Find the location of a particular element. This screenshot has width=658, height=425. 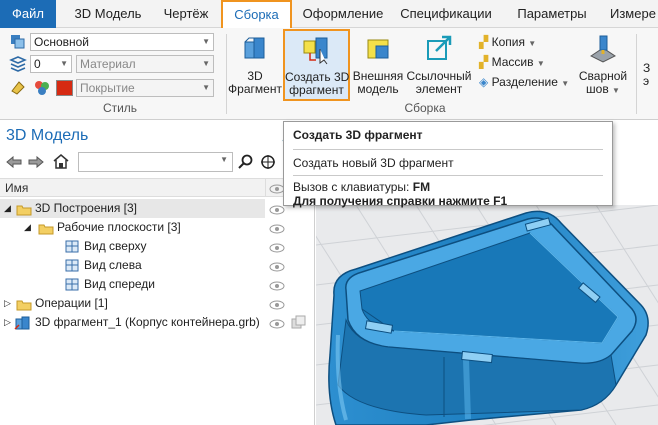

split-label: Разделение is located at coordinates (524, 82).